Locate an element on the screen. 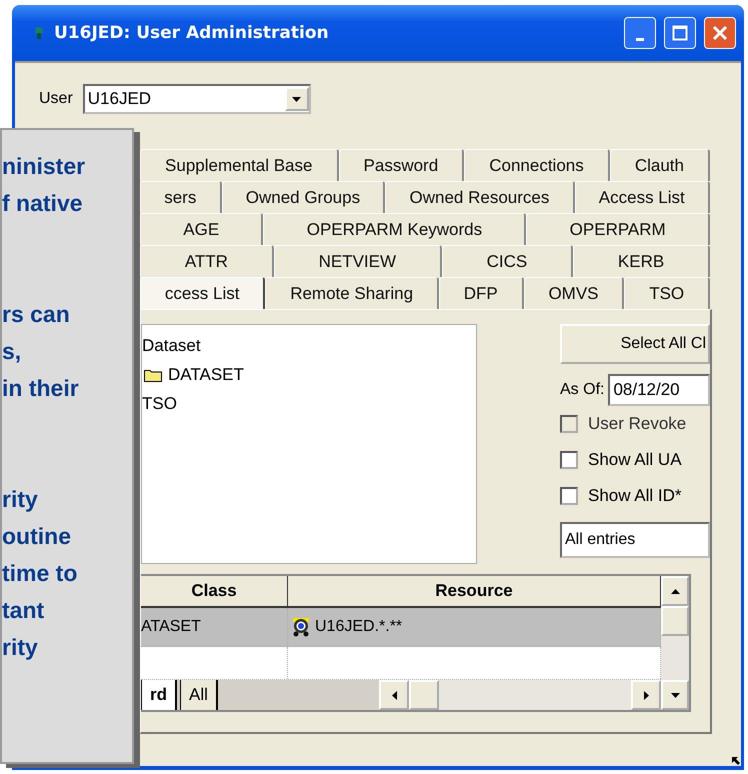 The image size is (748, 774). scroll-left-icon is located at coordinates (394, 695).